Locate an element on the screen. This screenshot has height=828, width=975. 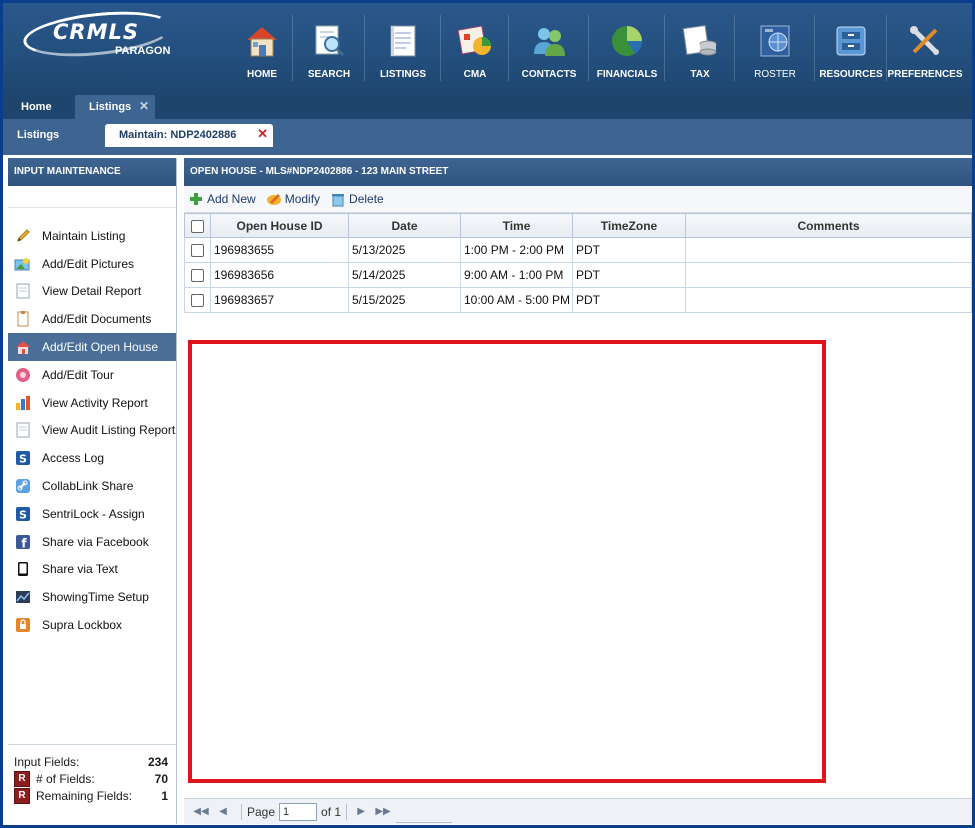
pencil-icon is located at coordinates (23, 236).